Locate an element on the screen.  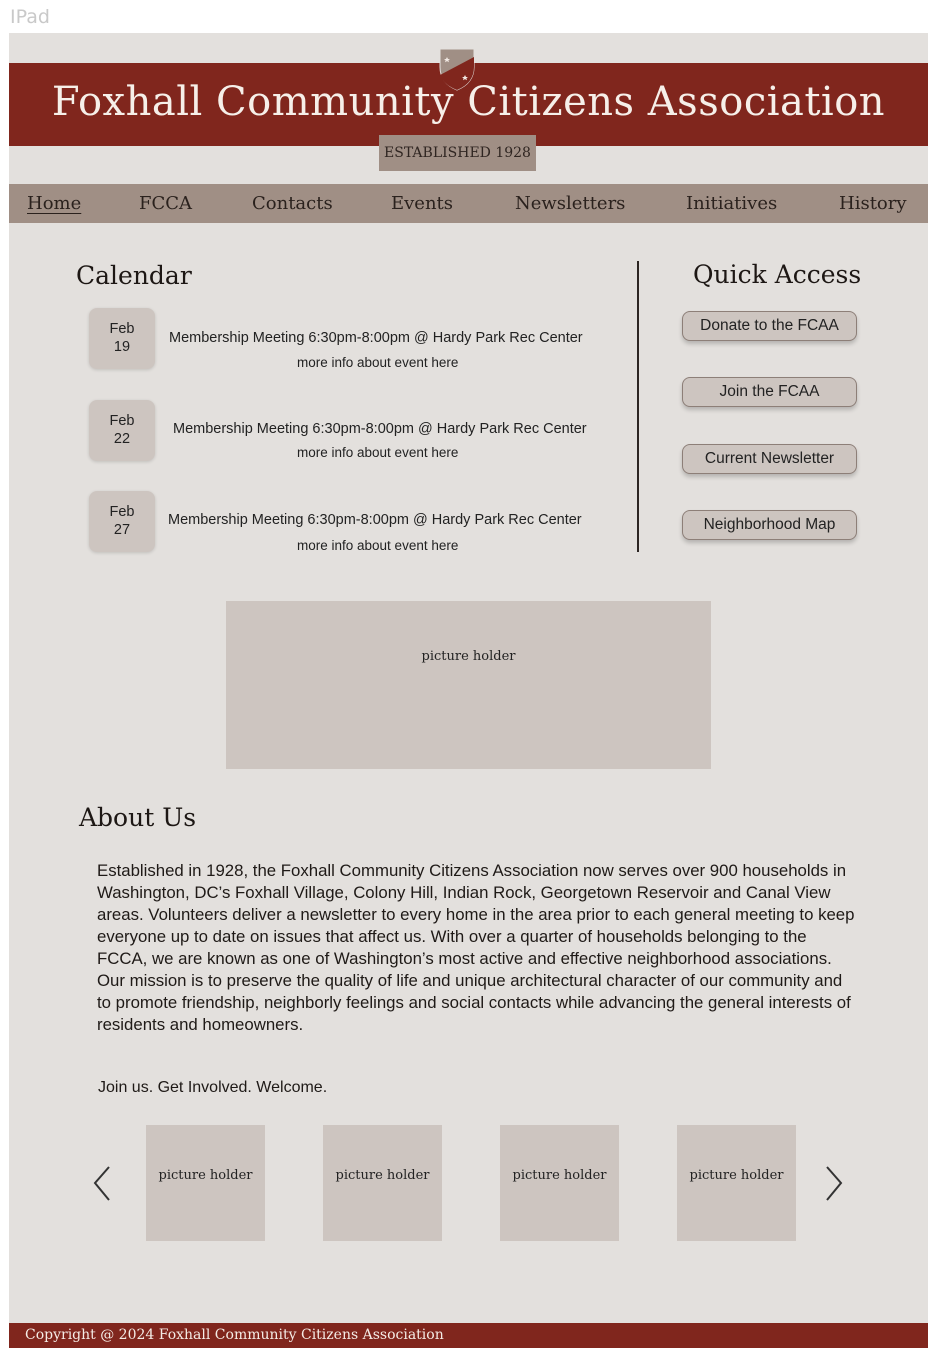
join-tagline: Join us. Get Involved. Welcome. is located at coordinates (213, 1087).